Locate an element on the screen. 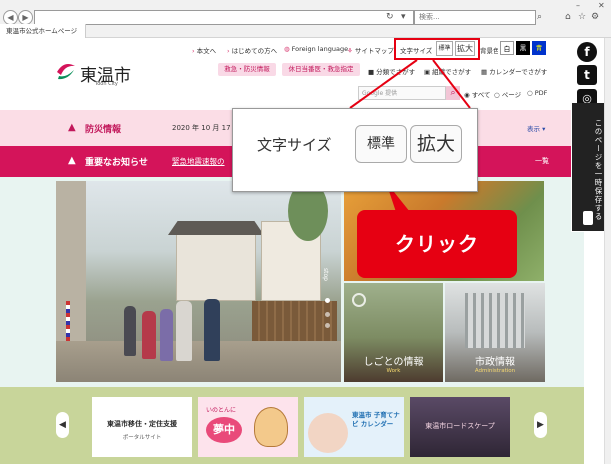  click-callout: クリック is located at coordinates (437, 244).